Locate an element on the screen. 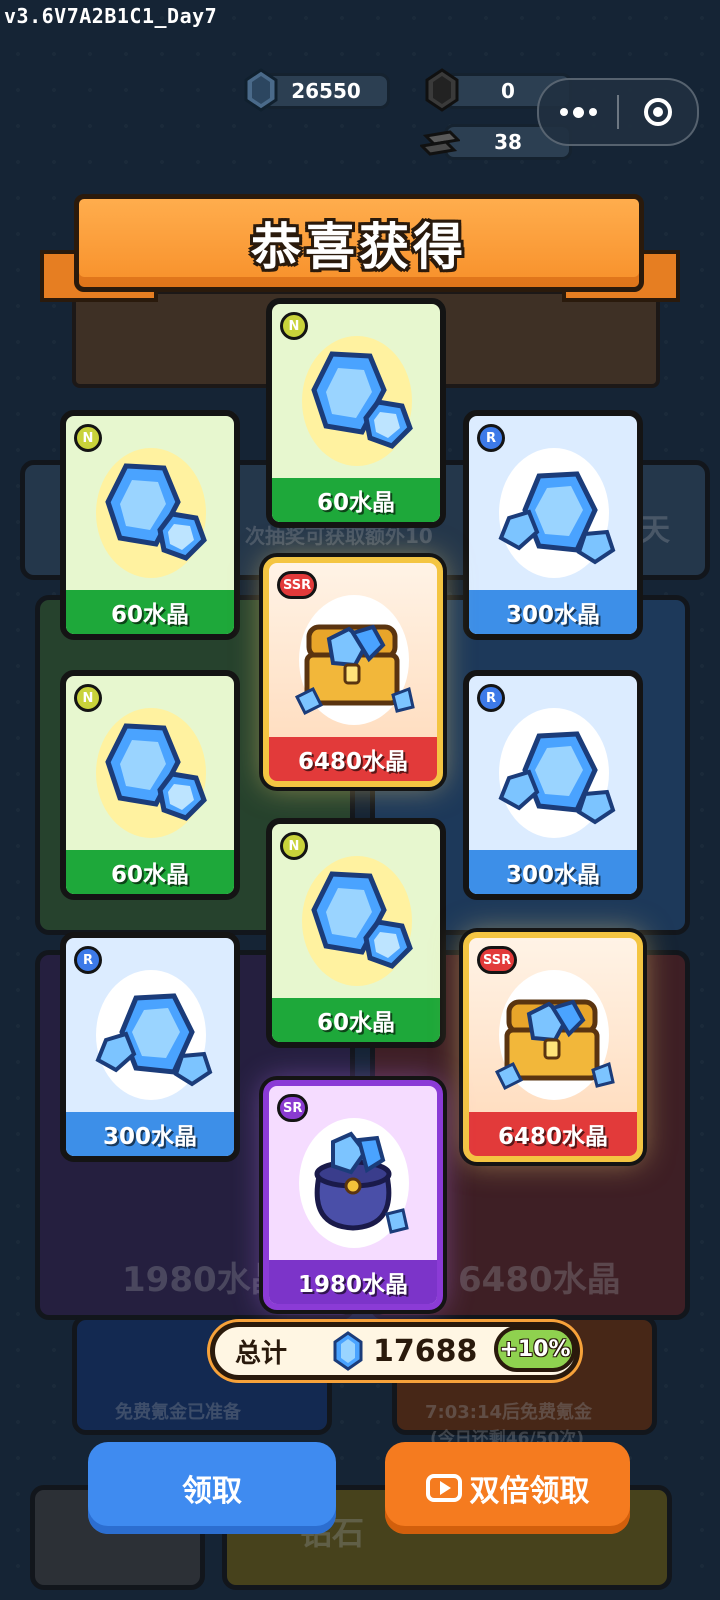 Image resolution: width=720 pixels, height=1600 pixels. title-ribbon: 恭喜获得 is located at coordinates (360, 250).